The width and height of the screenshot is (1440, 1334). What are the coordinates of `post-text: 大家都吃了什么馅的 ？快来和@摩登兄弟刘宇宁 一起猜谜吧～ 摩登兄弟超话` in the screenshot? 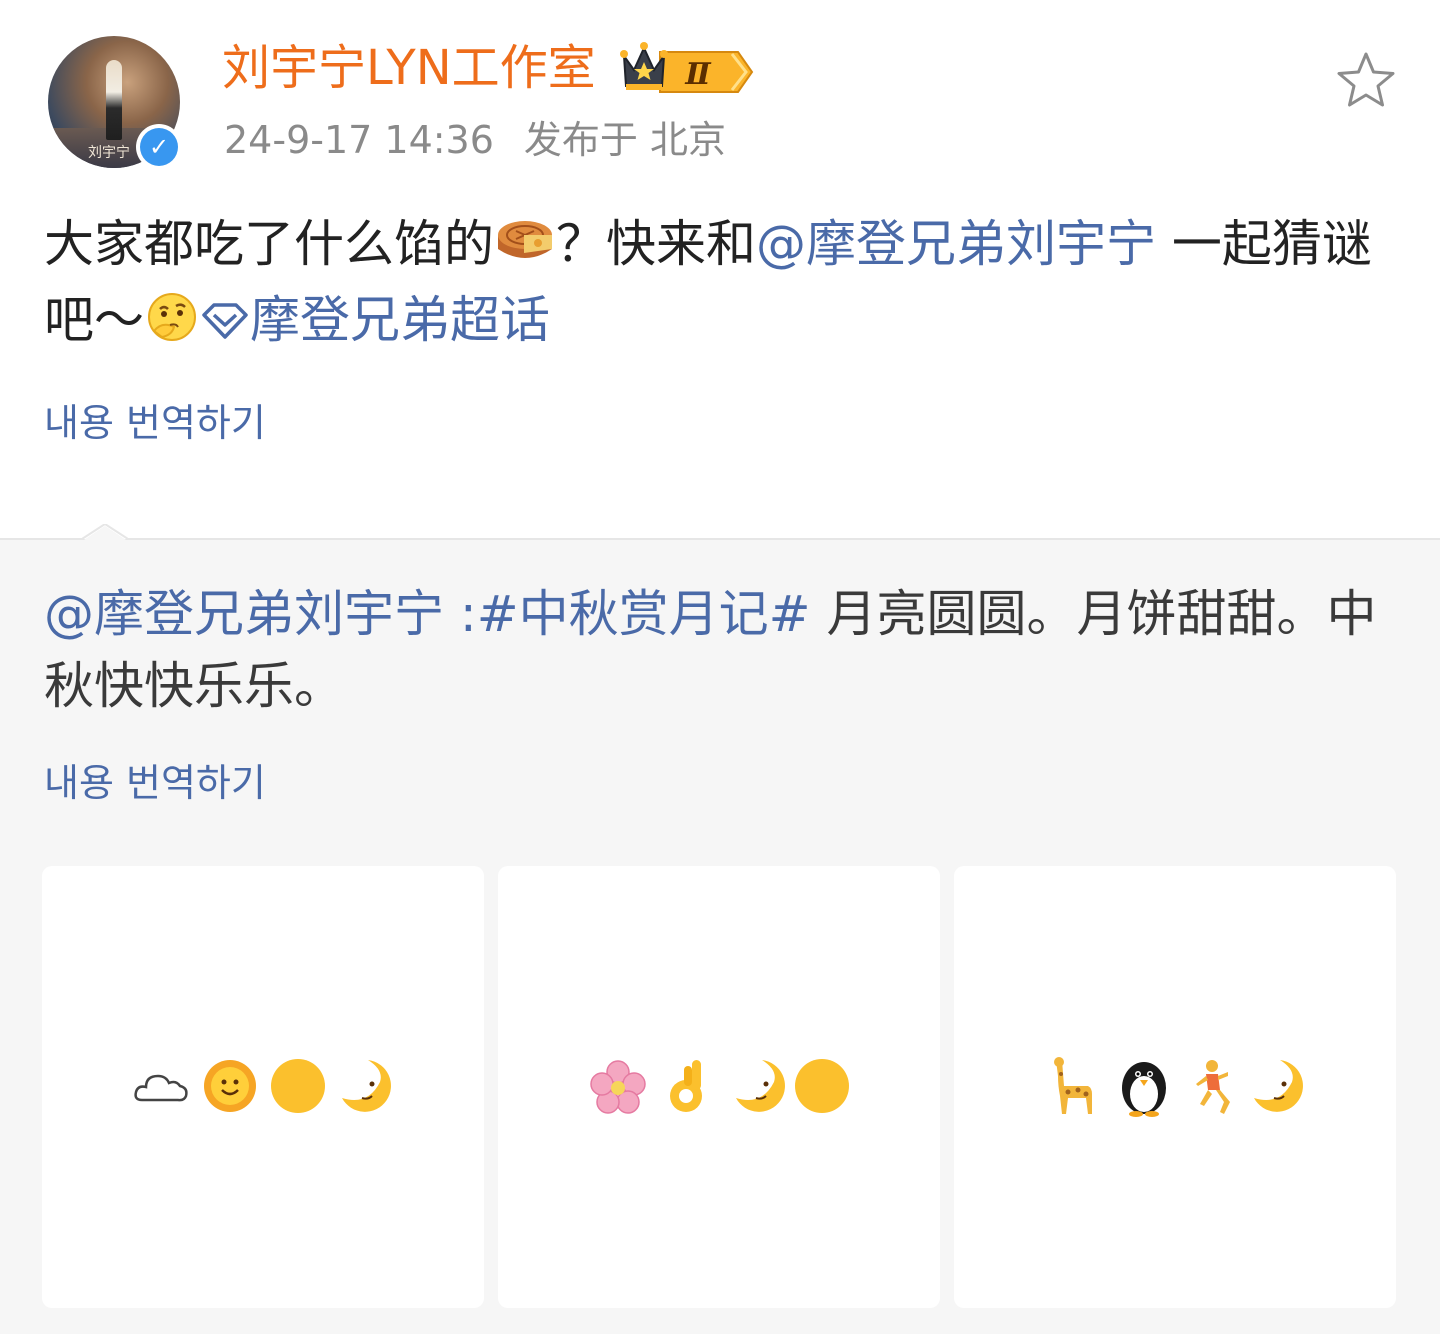 It's located at (724, 282).